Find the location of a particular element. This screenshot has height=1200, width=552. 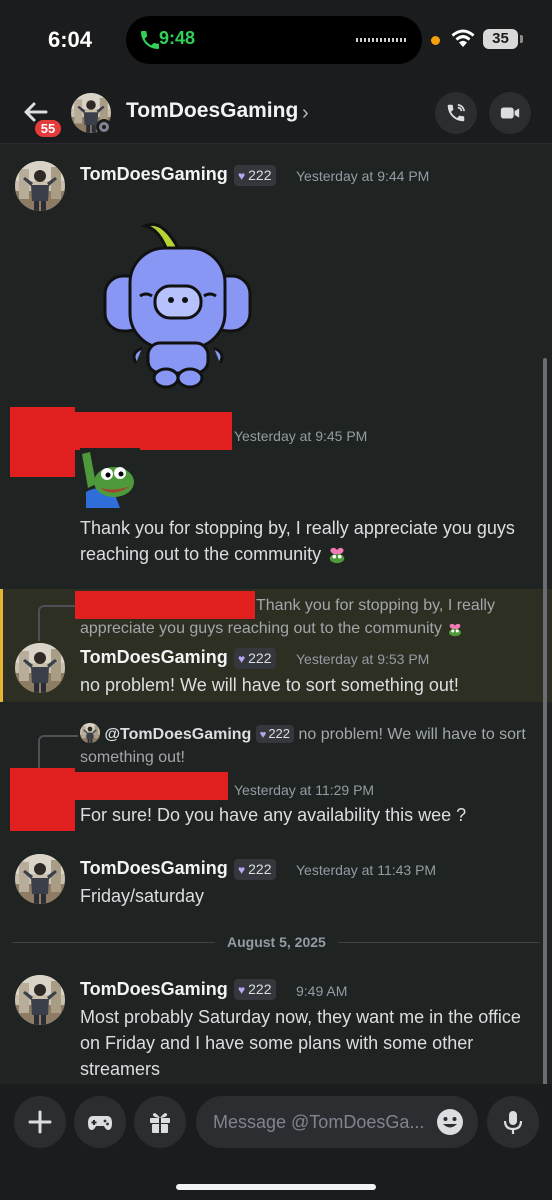

call-duration: 9:48 is located at coordinates (177, 38).